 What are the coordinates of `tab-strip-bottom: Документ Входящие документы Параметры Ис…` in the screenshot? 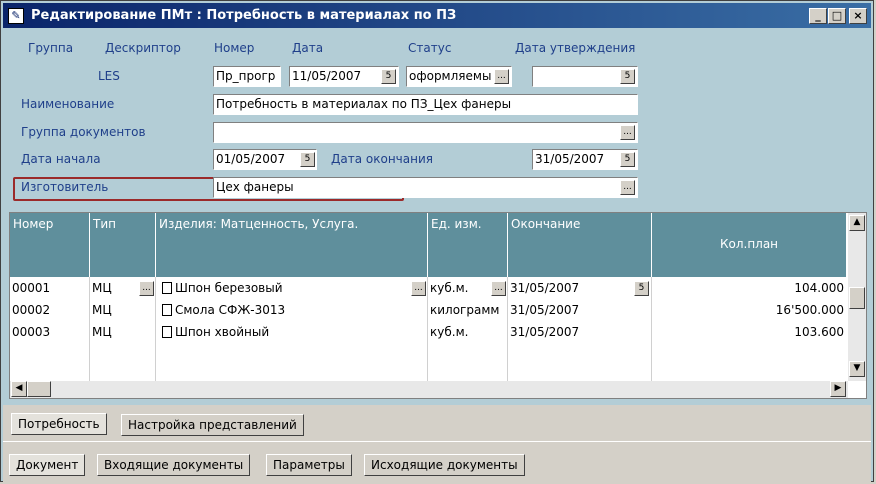 It's located at (437, 461).